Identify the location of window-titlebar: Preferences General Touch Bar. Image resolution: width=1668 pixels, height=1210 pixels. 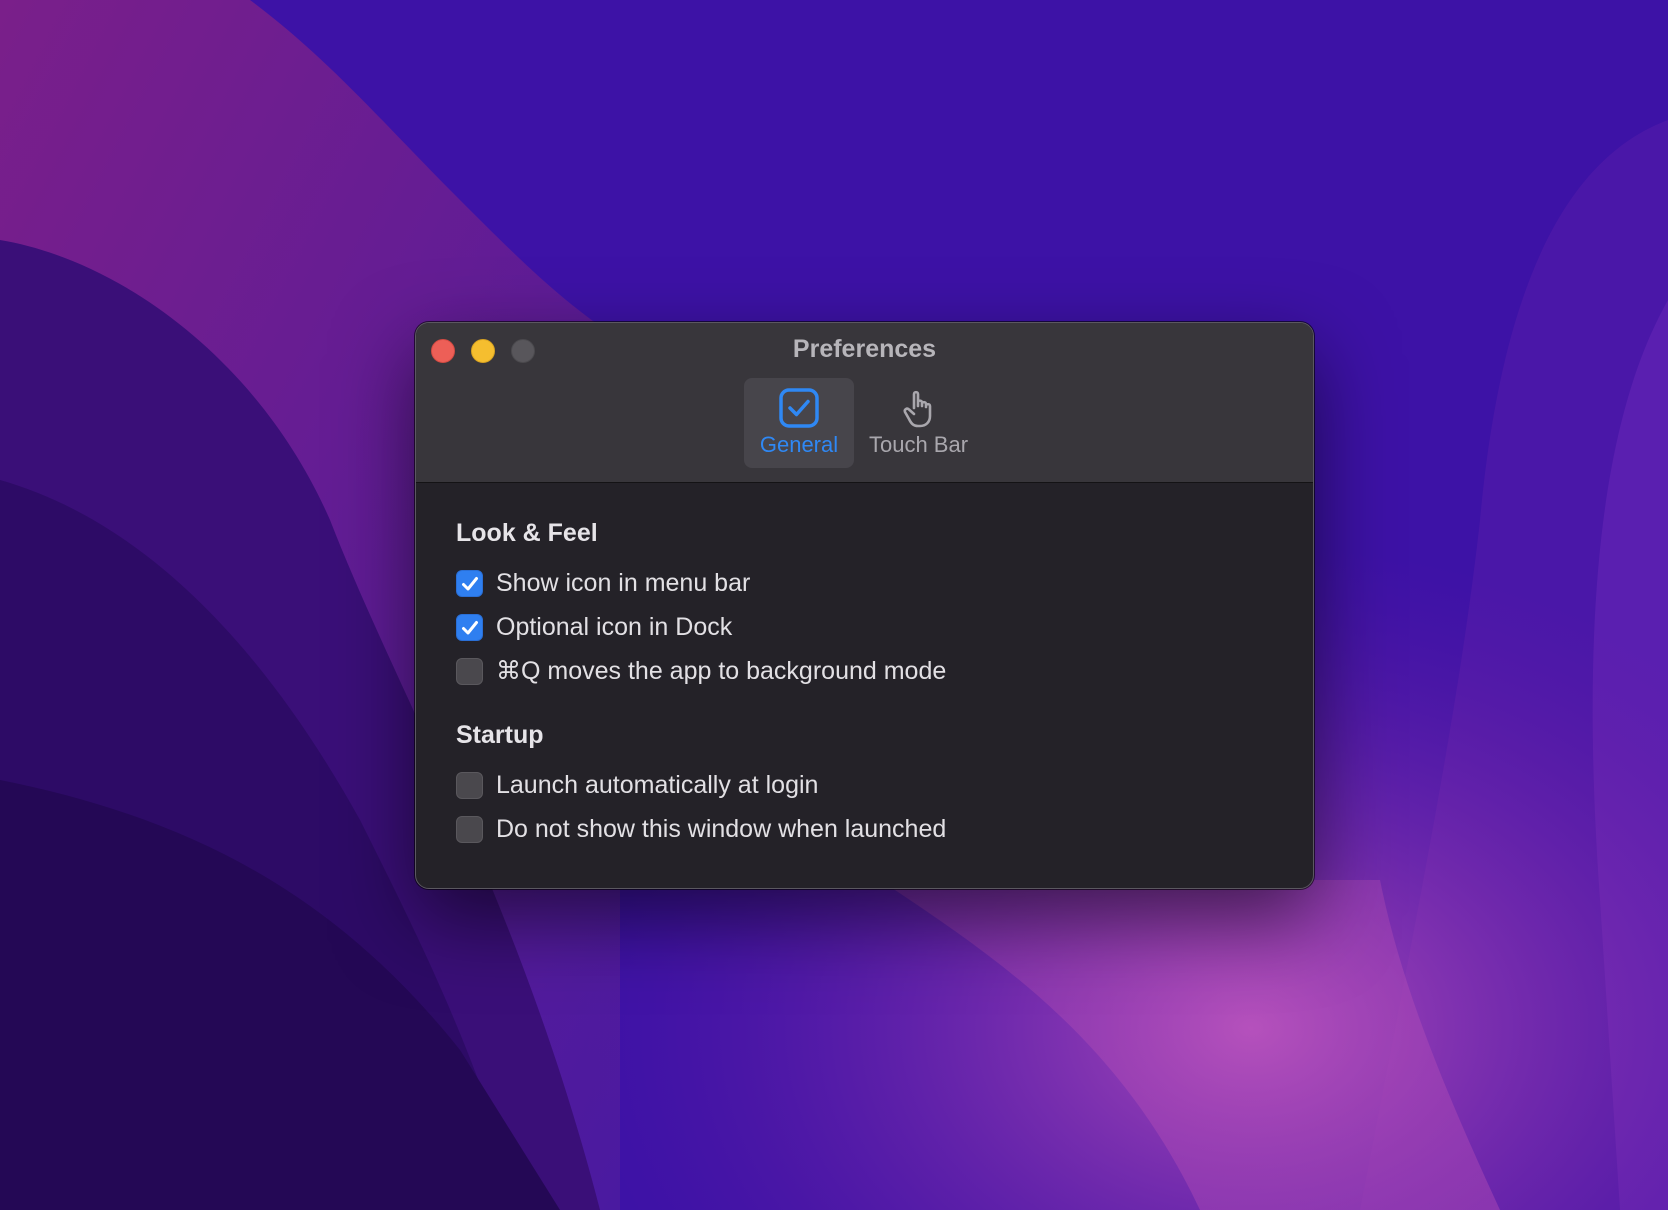
(864, 403).